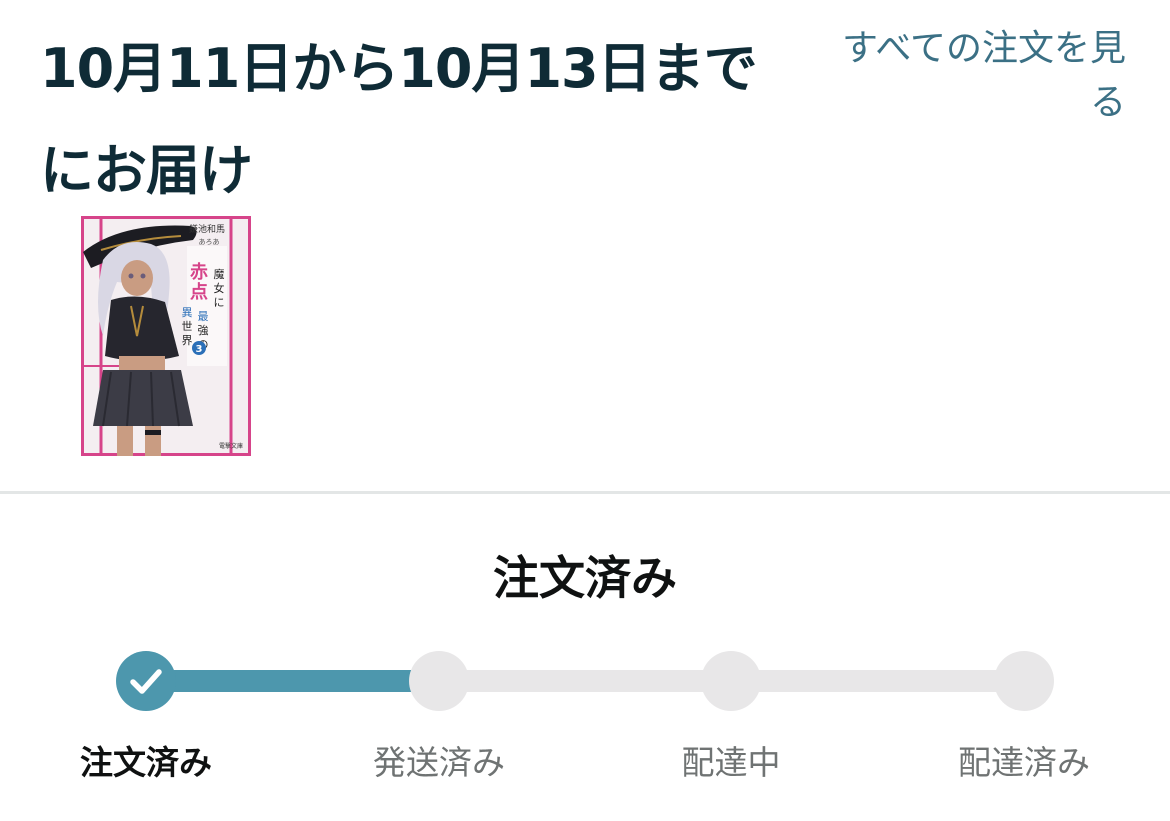  Describe the element at coordinates (731, 762) in the screenshot. I see `step-label-in-transit: 配達中` at that location.